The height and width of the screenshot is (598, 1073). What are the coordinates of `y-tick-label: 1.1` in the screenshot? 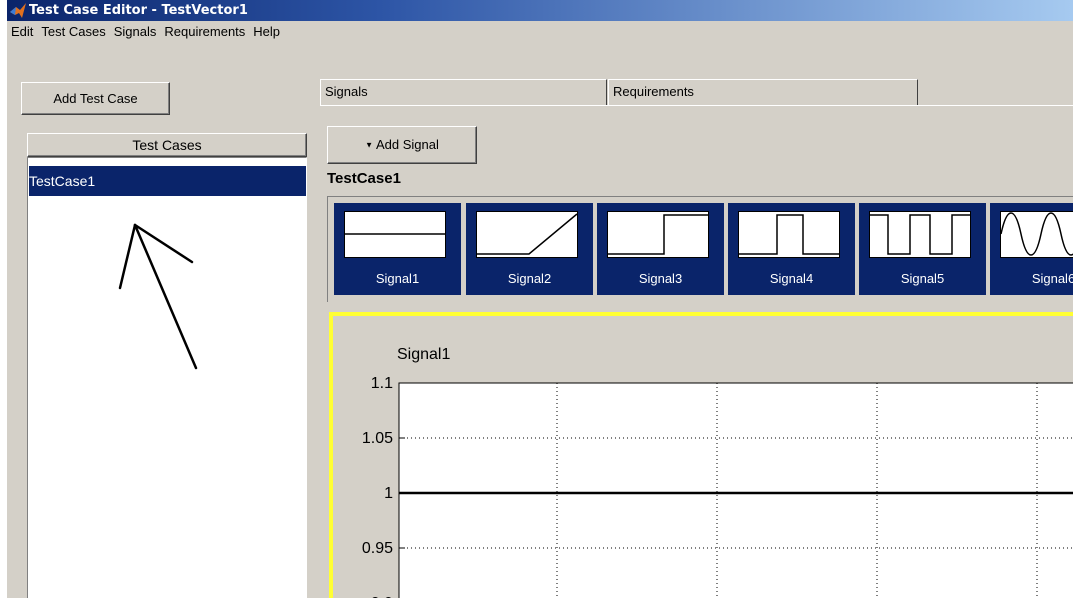 It's located at (382, 383).